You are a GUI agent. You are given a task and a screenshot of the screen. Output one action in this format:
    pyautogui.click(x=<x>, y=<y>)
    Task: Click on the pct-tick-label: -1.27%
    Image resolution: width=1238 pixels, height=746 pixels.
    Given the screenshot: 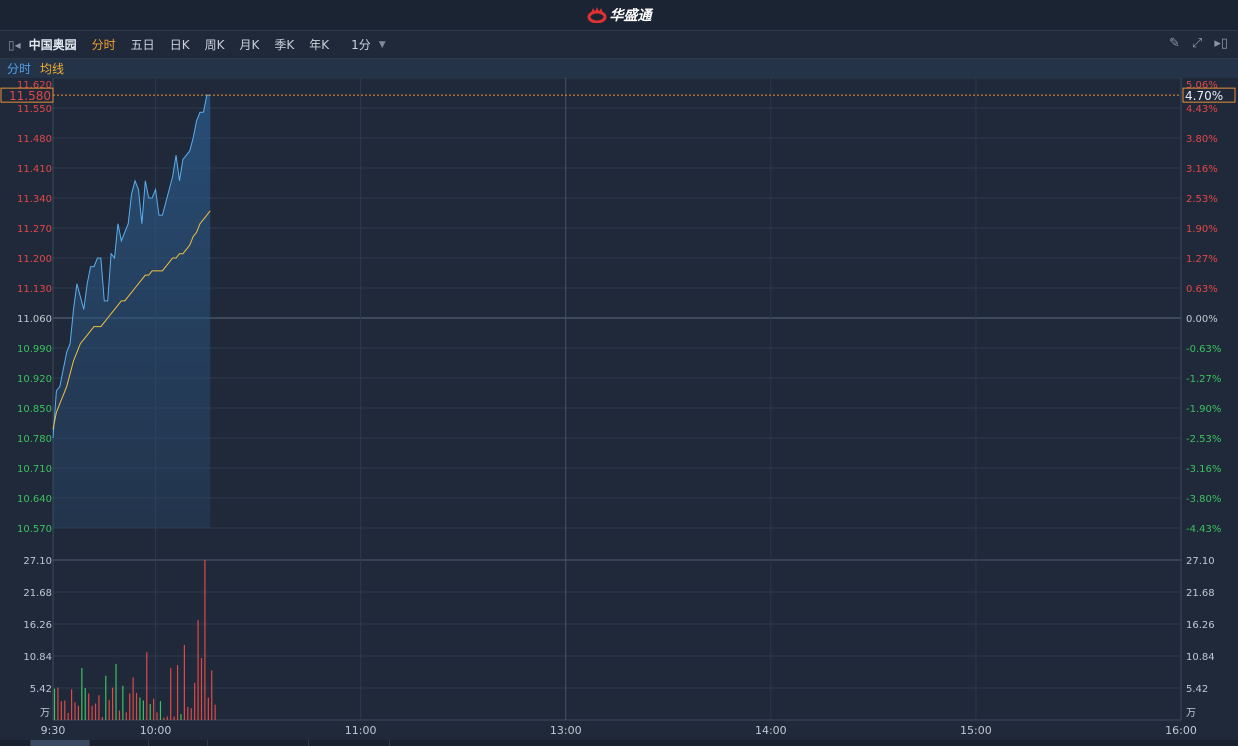 What is the action you would take?
    pyautogui.click(x=1203, y=379)
    